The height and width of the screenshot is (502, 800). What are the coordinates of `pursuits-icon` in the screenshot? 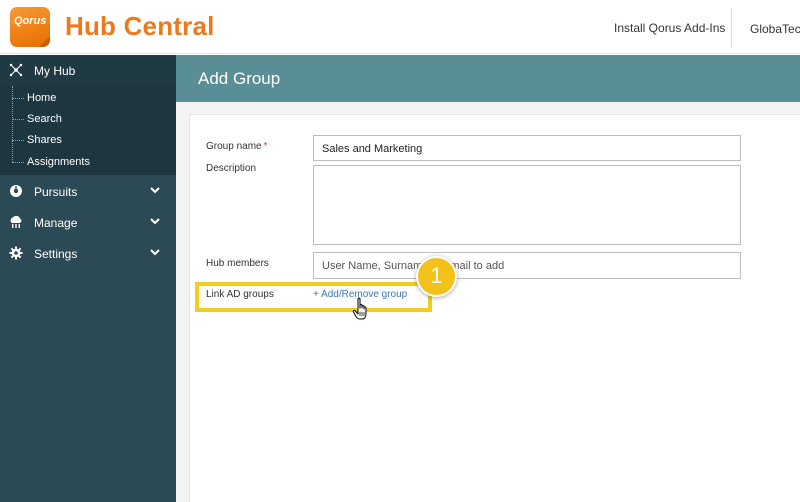 It's located at (16, 191).